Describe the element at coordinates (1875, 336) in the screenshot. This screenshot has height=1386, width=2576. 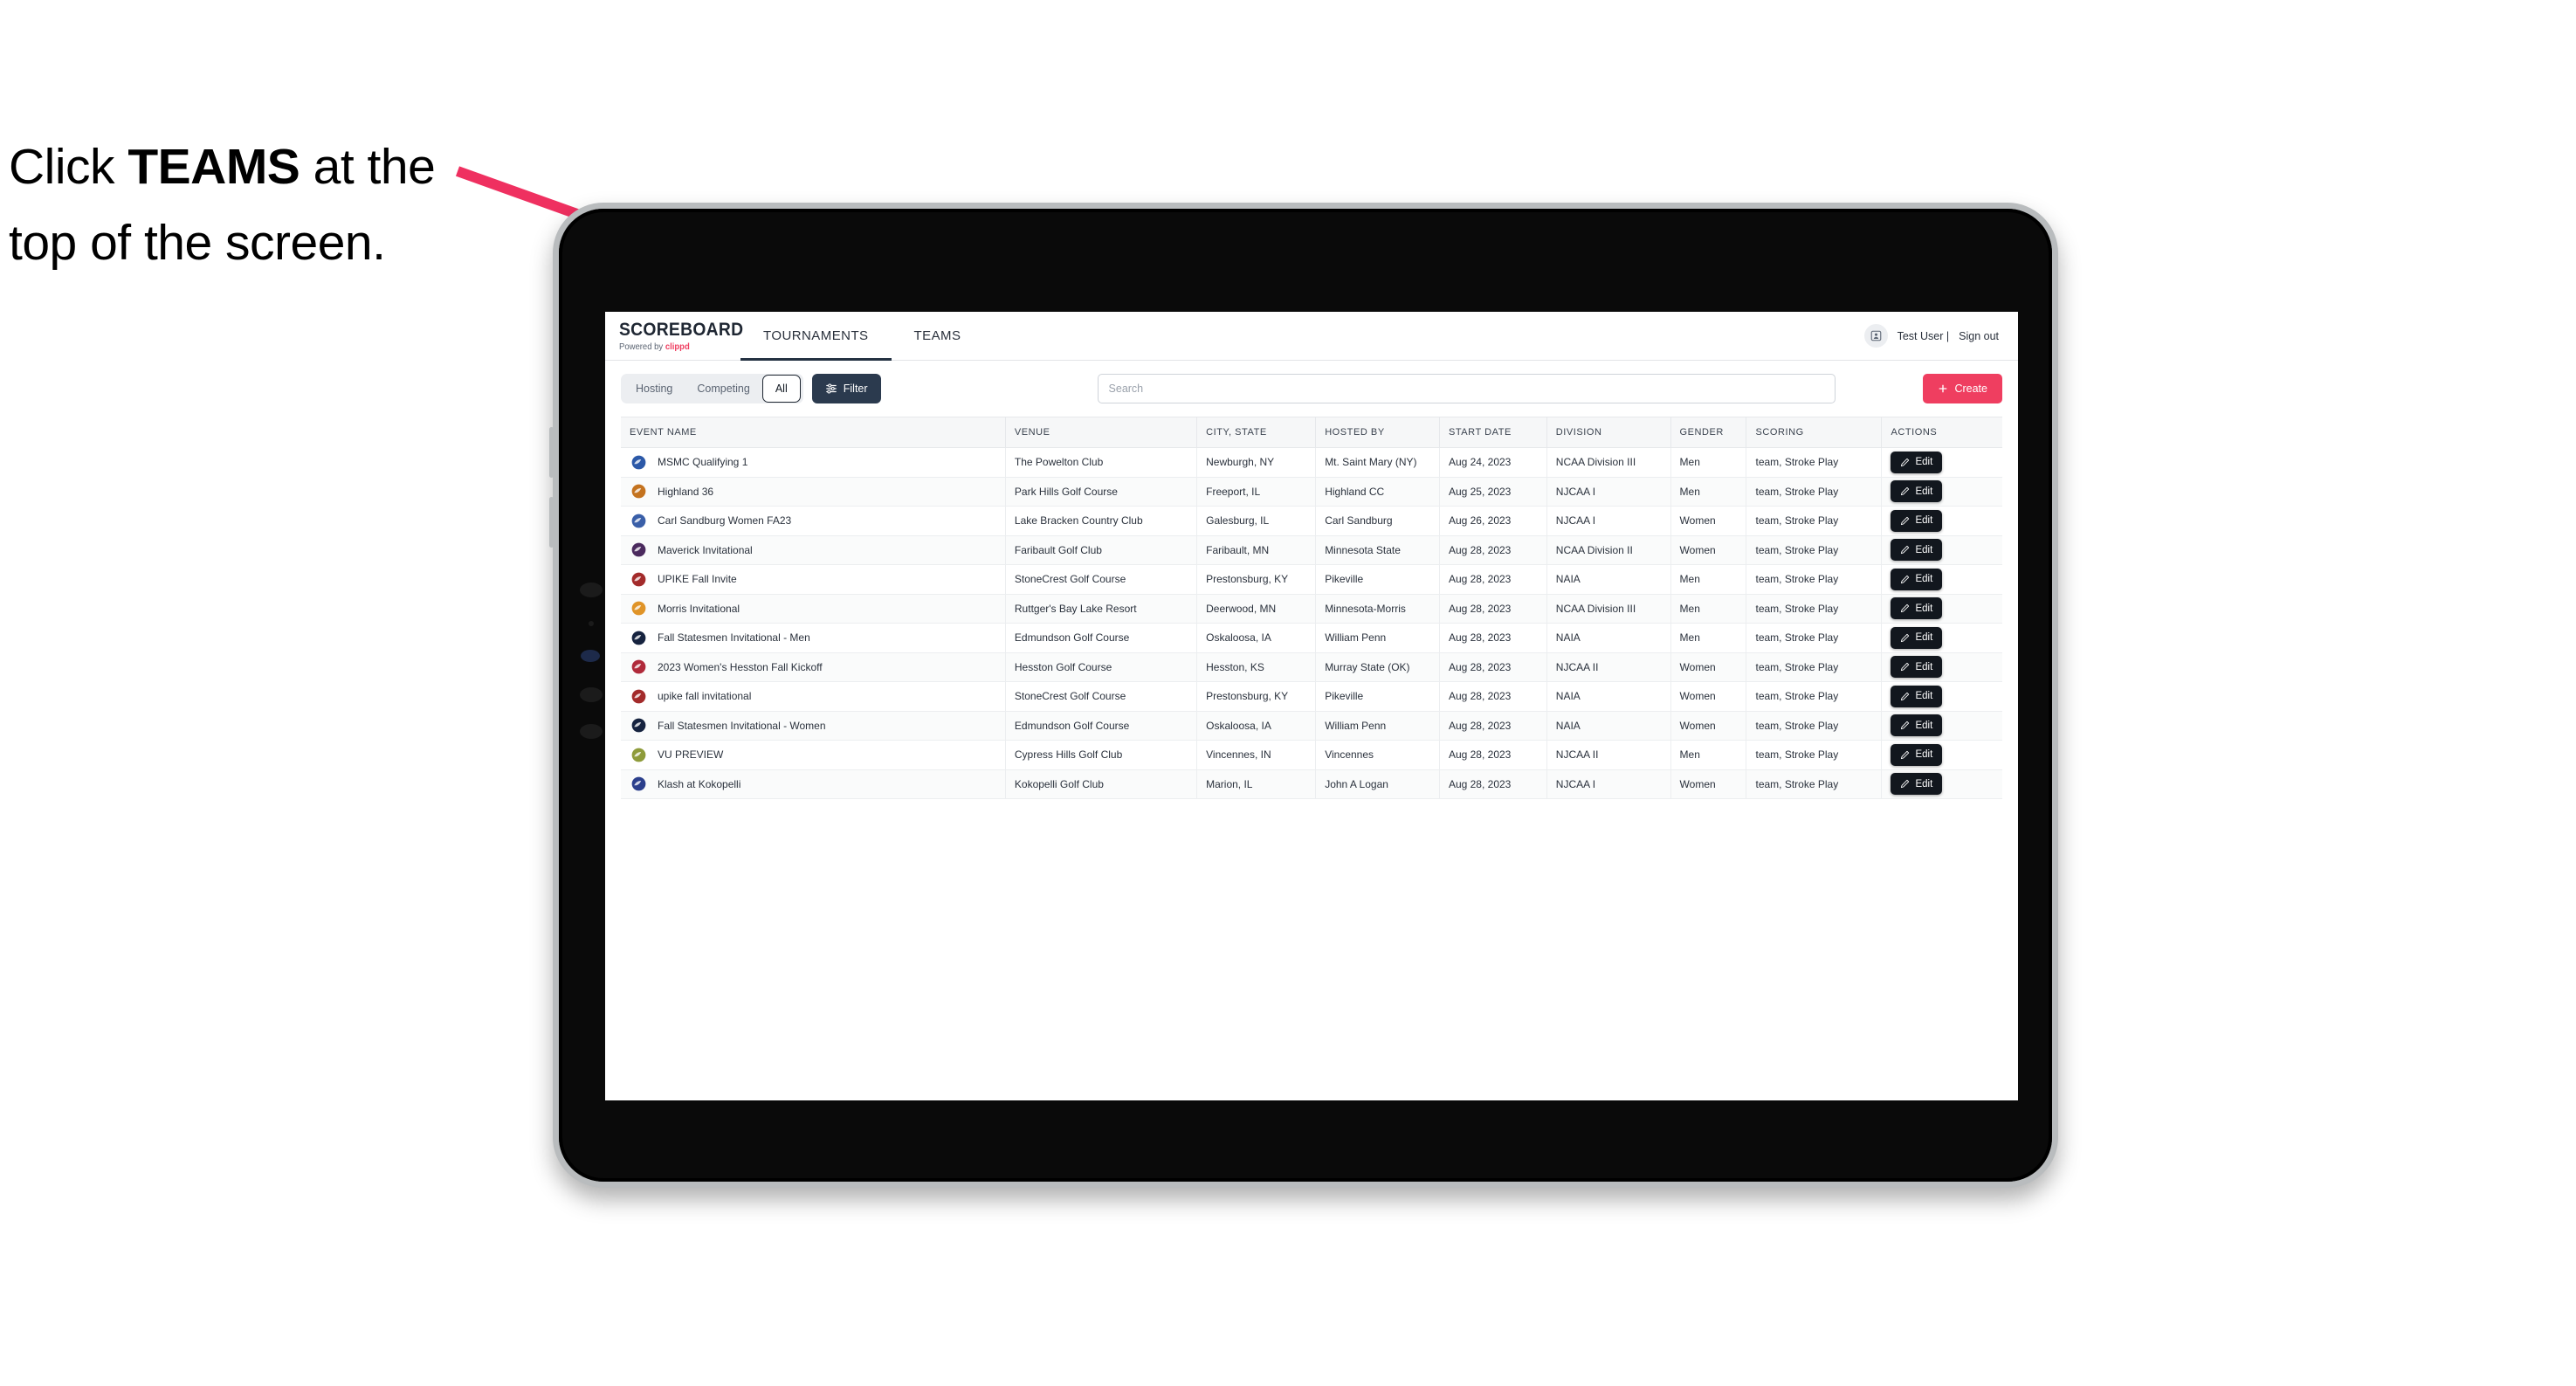
I see `avatar` at that location.